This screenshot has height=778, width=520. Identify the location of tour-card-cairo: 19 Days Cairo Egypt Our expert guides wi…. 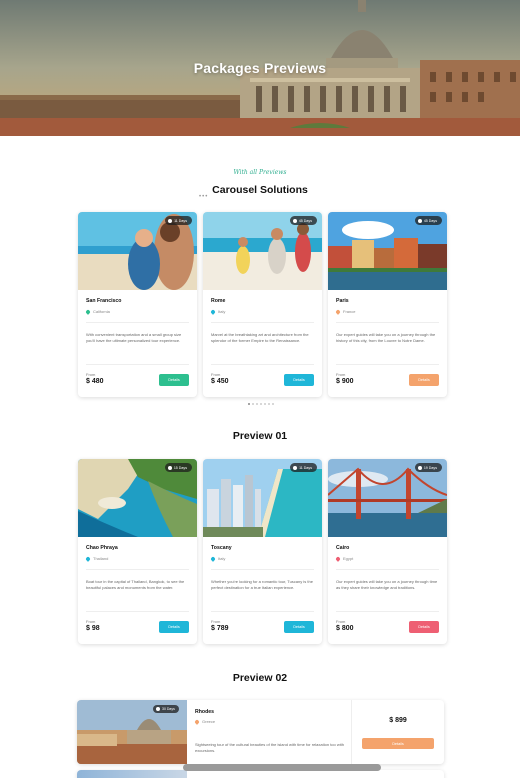
(387, 551).